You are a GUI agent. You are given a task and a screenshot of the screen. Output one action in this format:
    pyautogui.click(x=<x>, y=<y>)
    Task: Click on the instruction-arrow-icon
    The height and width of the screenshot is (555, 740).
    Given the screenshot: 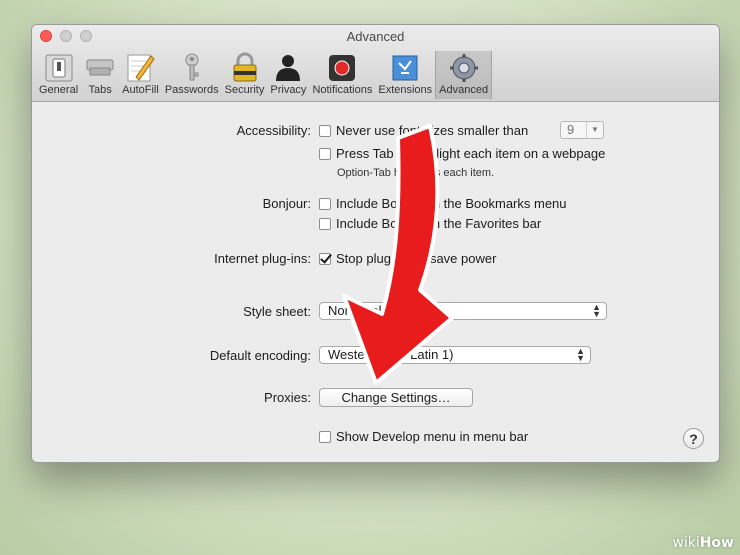 What is the action you would take?
    pyautogui.click(x=398, y=254)
    